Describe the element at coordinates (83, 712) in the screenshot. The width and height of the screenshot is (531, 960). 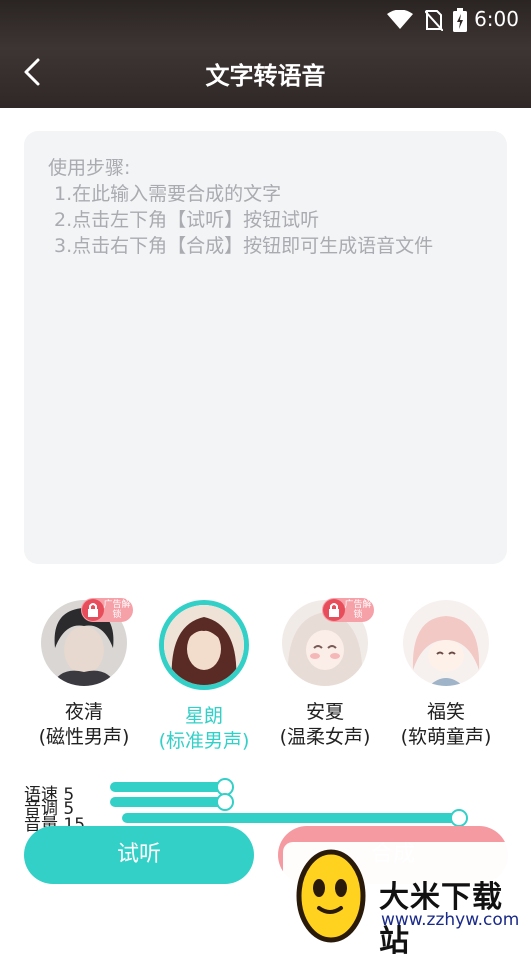
I see `voice-name: 夜清` at that location.